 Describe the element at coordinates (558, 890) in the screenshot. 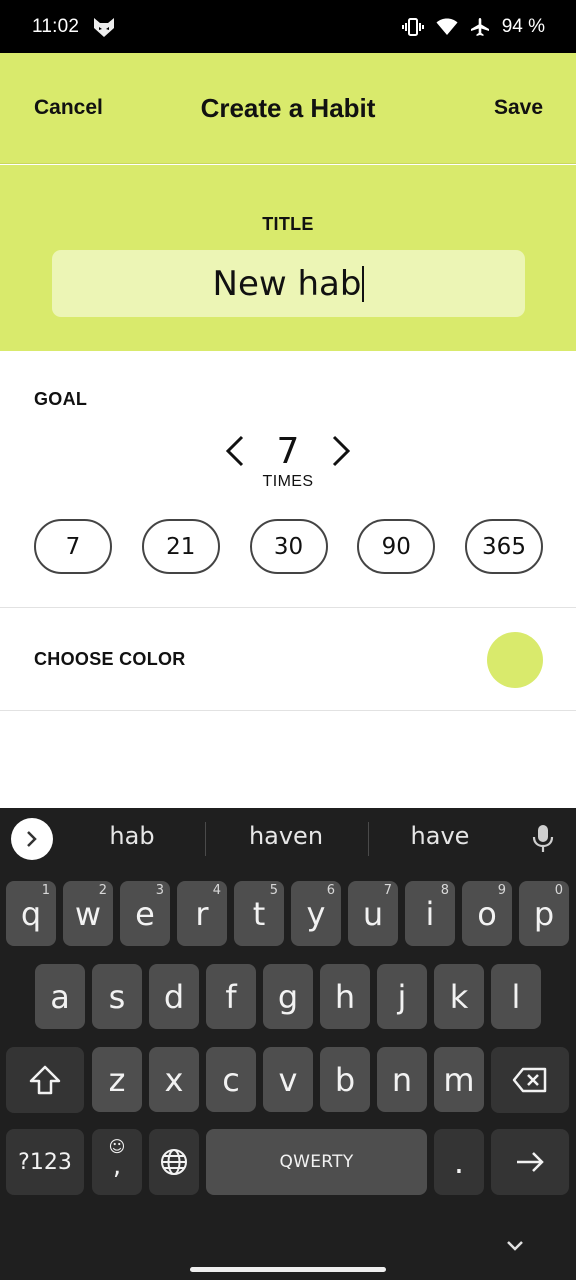

I see `key-number-hint: 0` at that location.